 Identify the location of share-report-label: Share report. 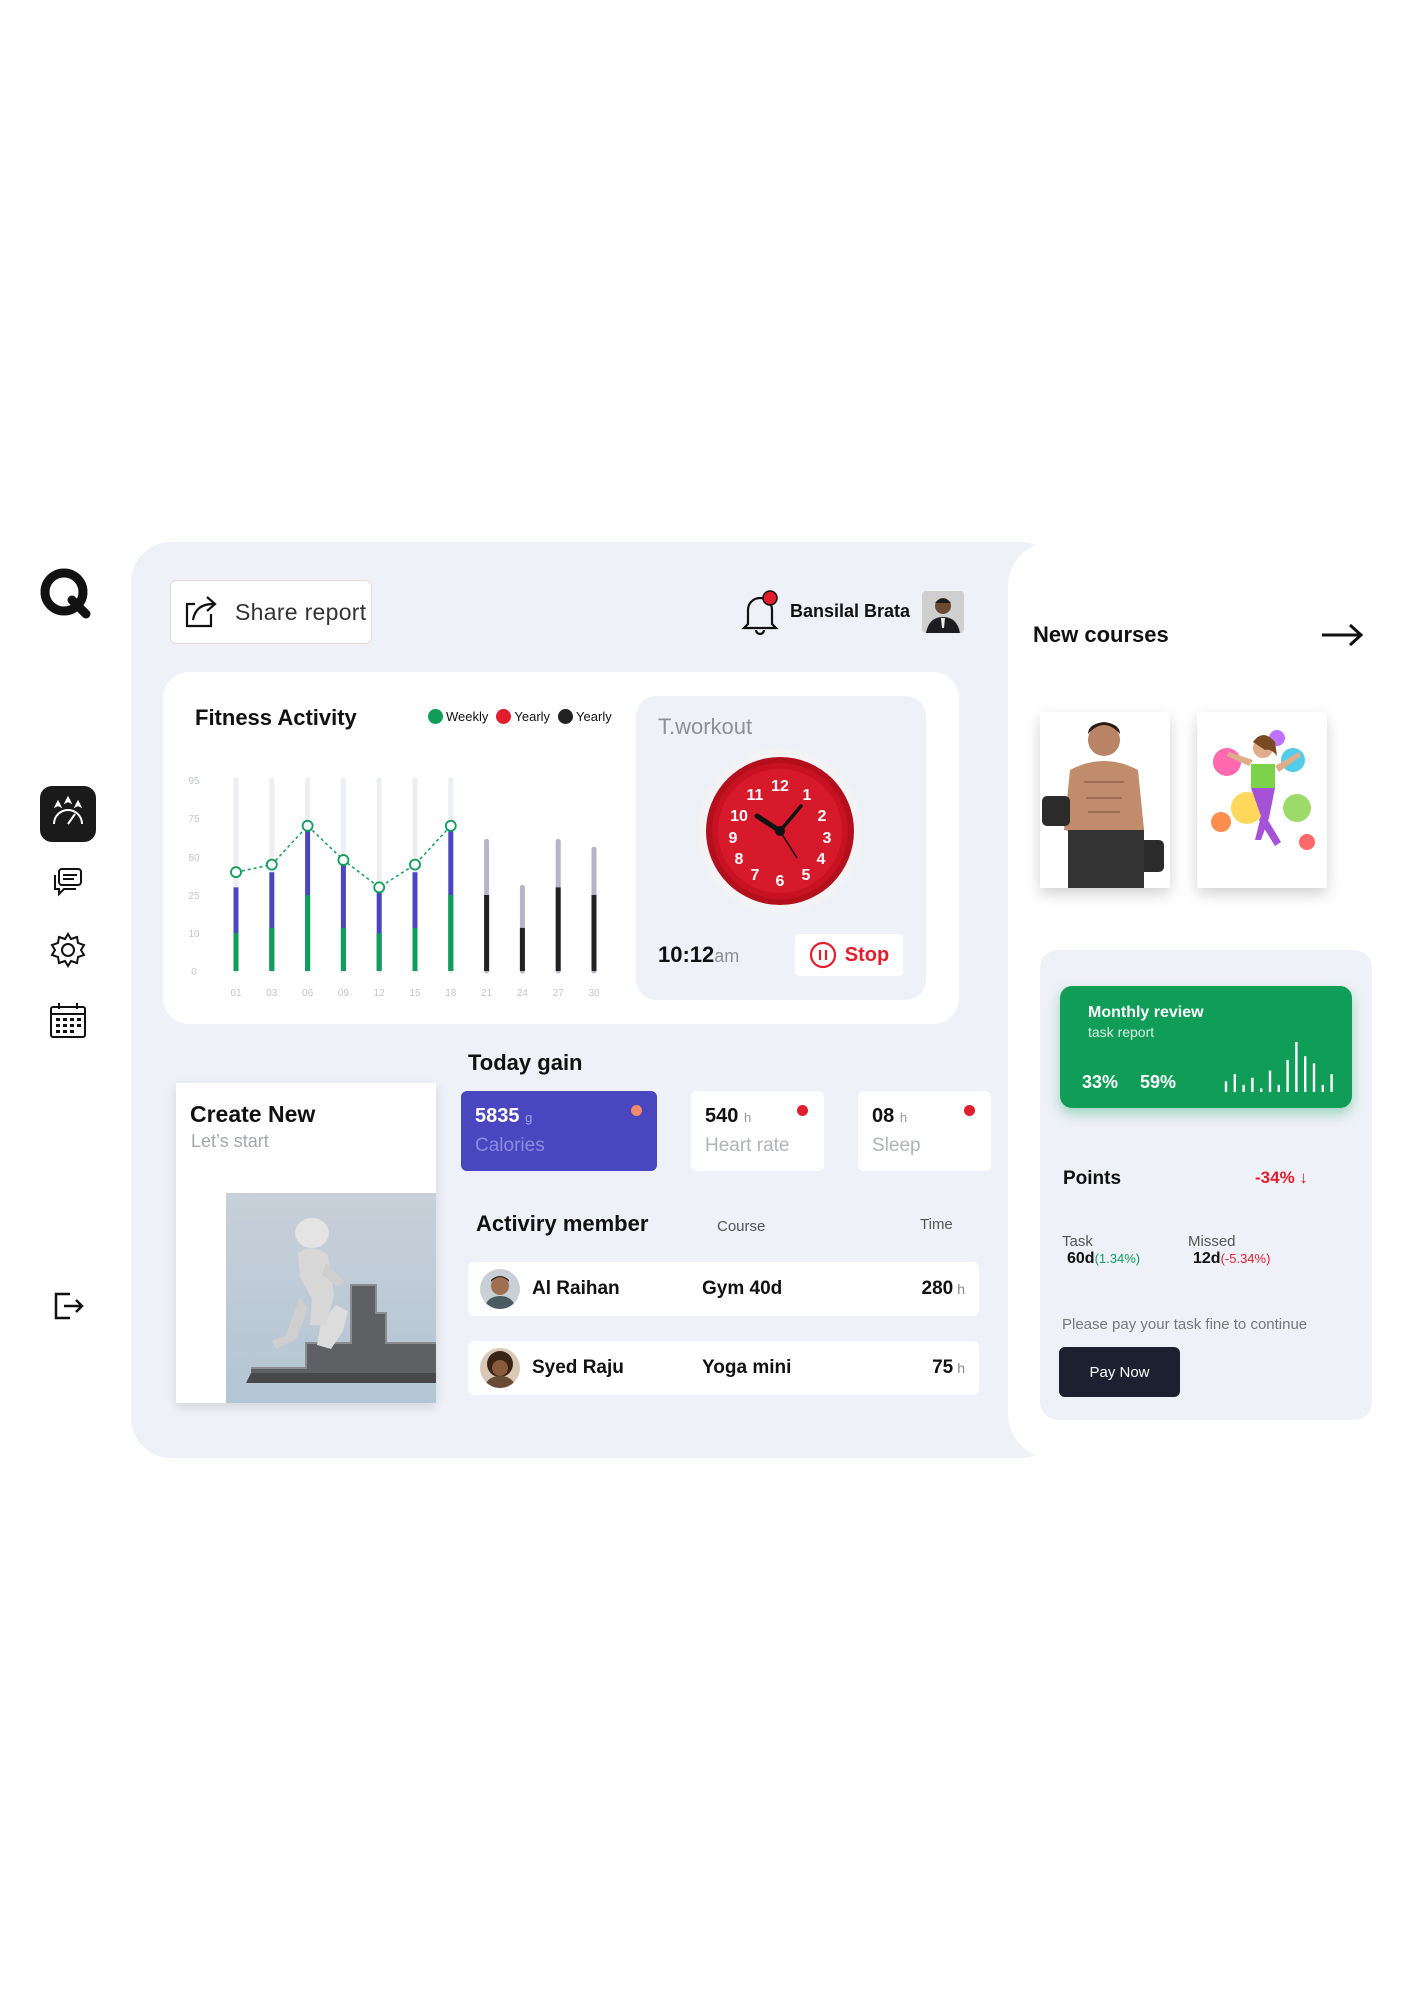
(301, 611).